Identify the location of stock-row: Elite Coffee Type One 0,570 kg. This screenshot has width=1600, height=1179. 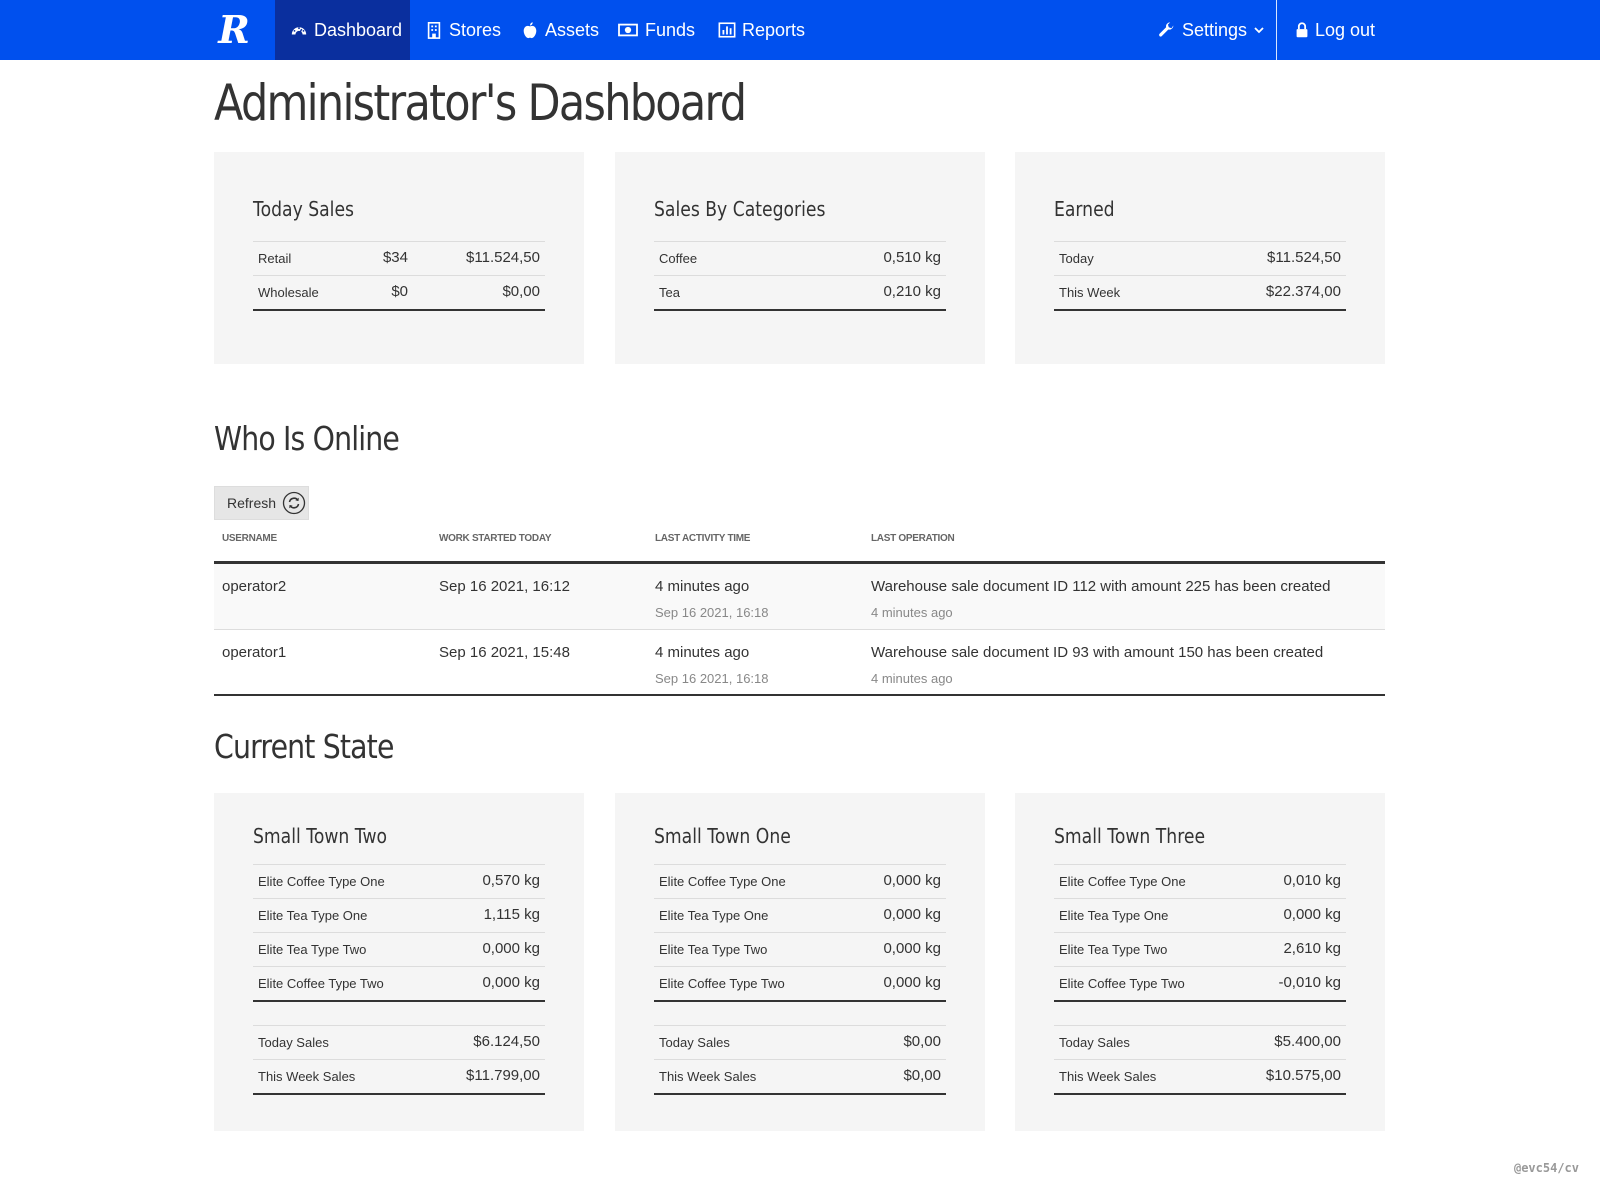
(399, 881).